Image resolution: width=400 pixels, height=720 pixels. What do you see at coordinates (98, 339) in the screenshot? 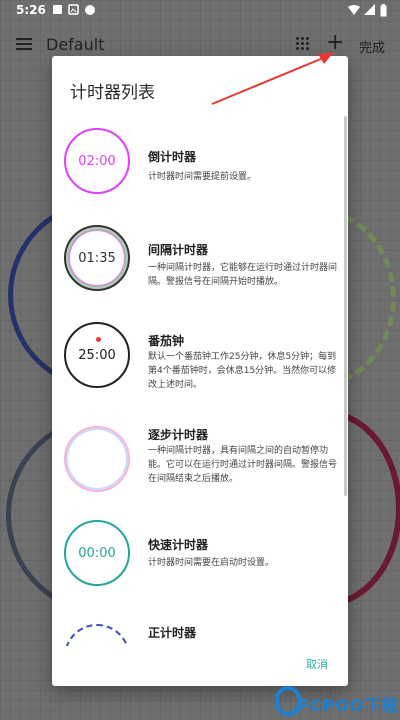
I see `tomato-dot-icon` at bounding box center [98, 339].